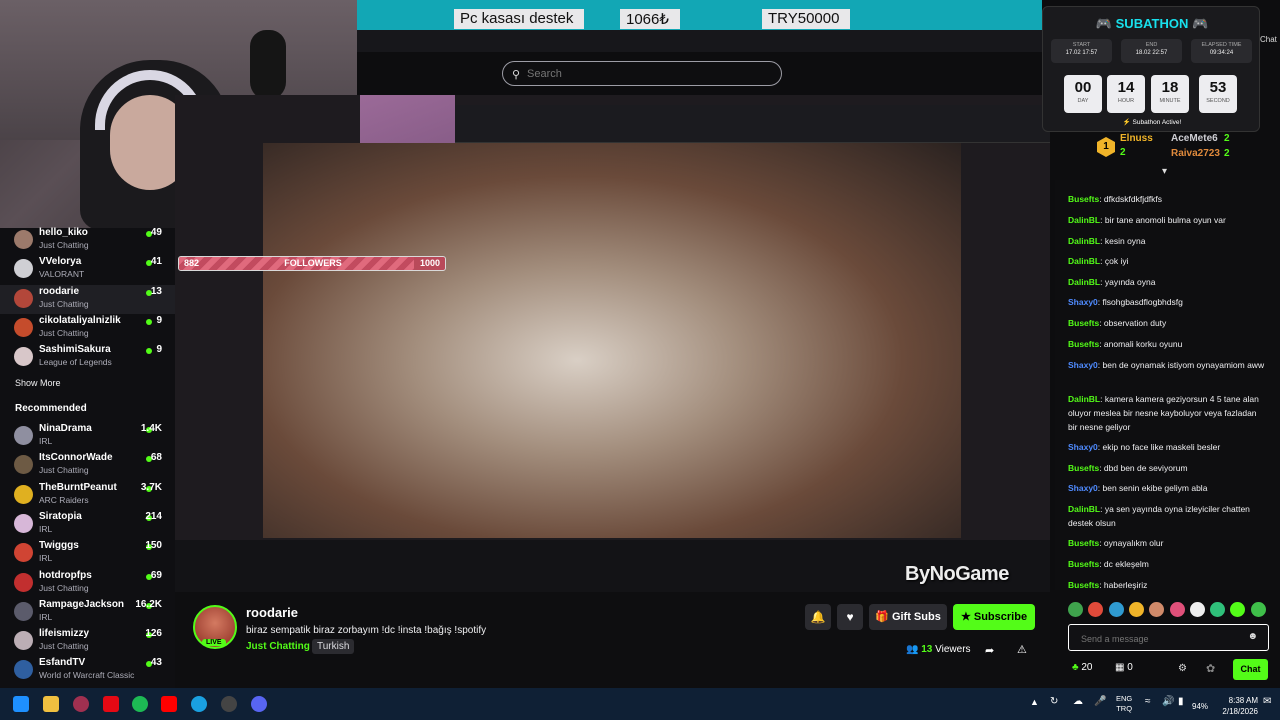 This screenshot has width=1280, height=720. Describe the element at coordinates (647, 74) in the screenshot. I see `search-input` at that location.